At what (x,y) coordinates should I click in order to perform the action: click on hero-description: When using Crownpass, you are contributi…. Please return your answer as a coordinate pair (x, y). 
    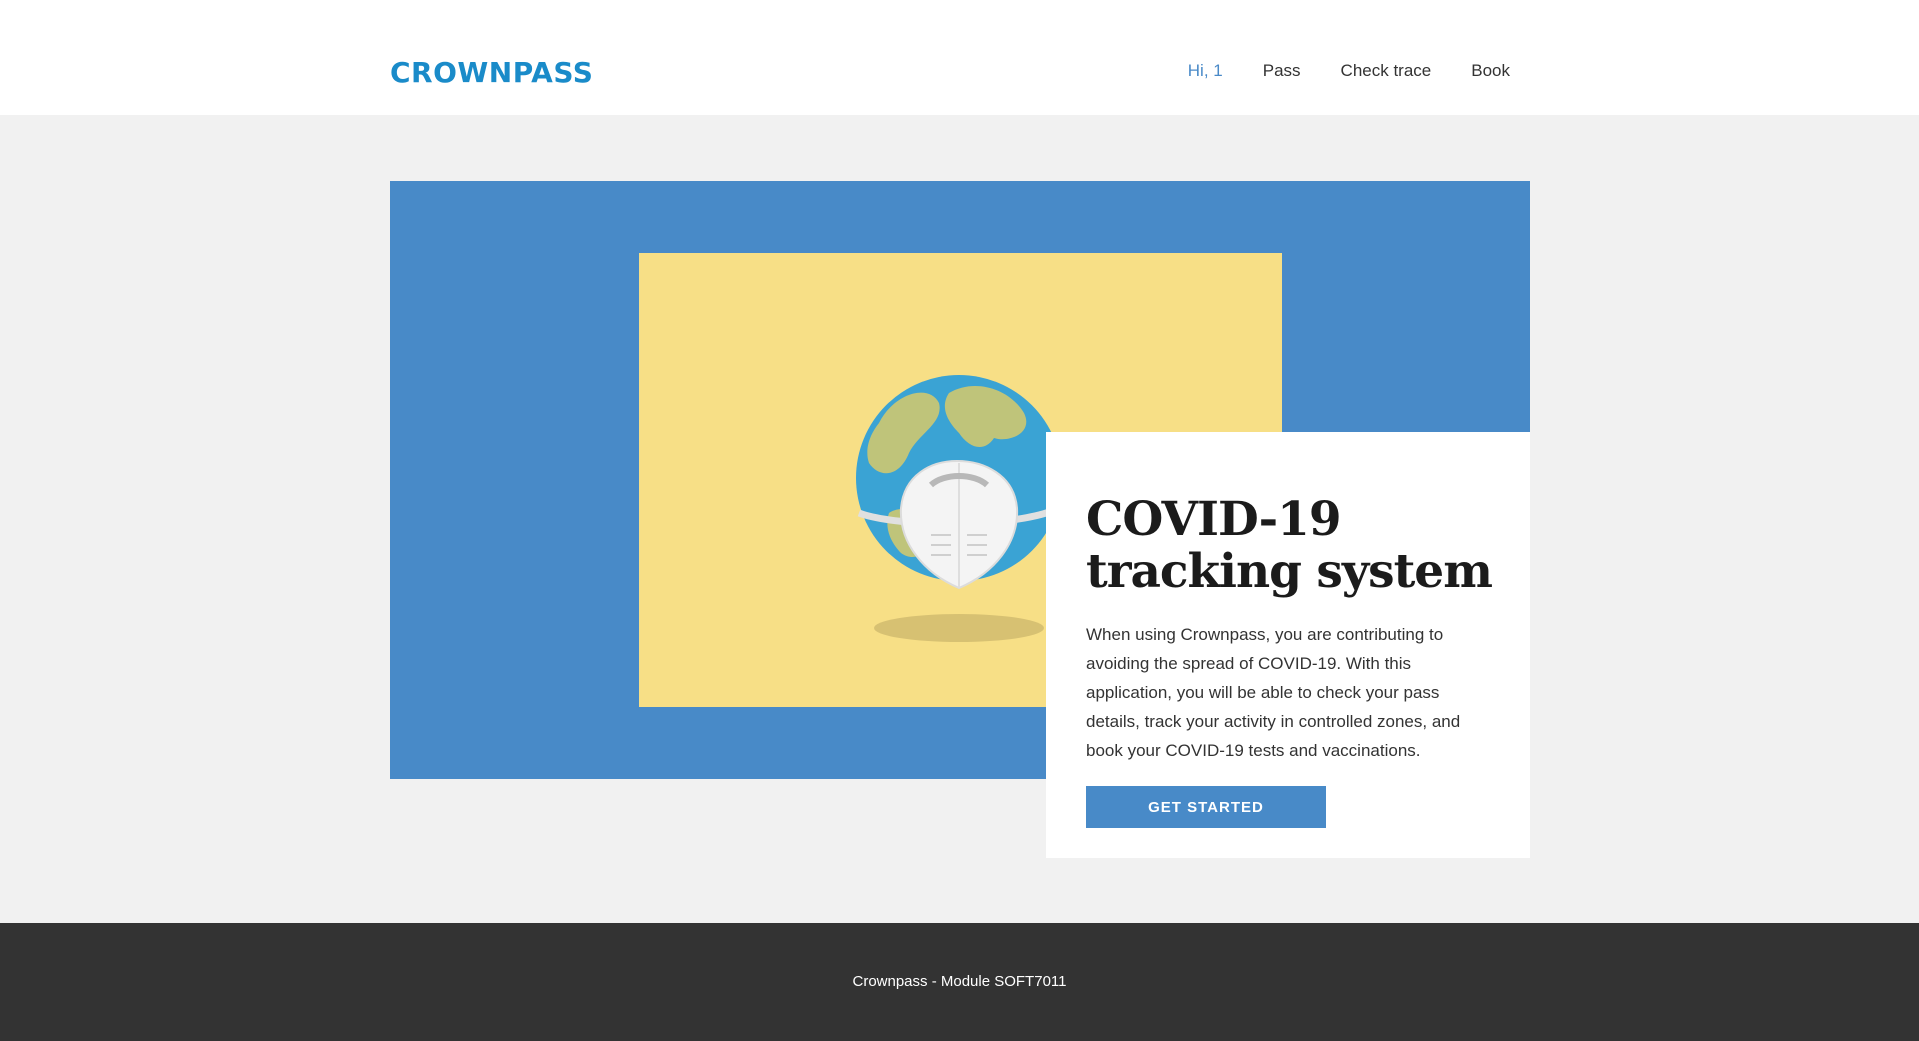
    Looking at the image, I should click on (1273, 692).